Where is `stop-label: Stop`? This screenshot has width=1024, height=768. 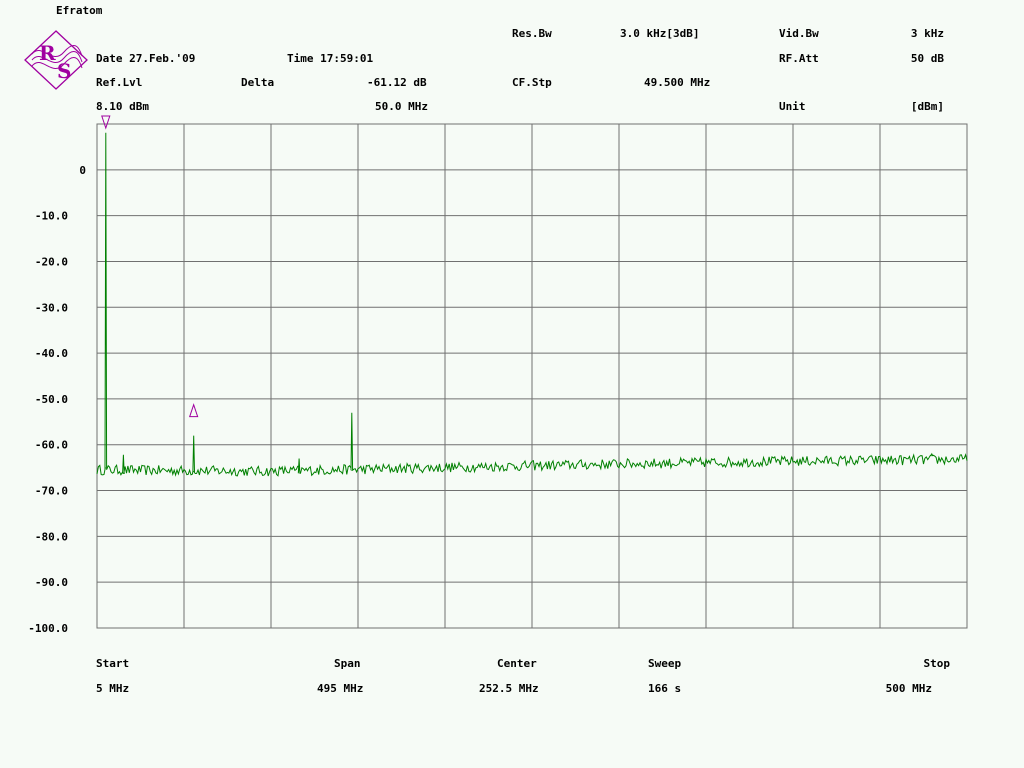 stop-label: Stop is located at coordinates (937, 663).